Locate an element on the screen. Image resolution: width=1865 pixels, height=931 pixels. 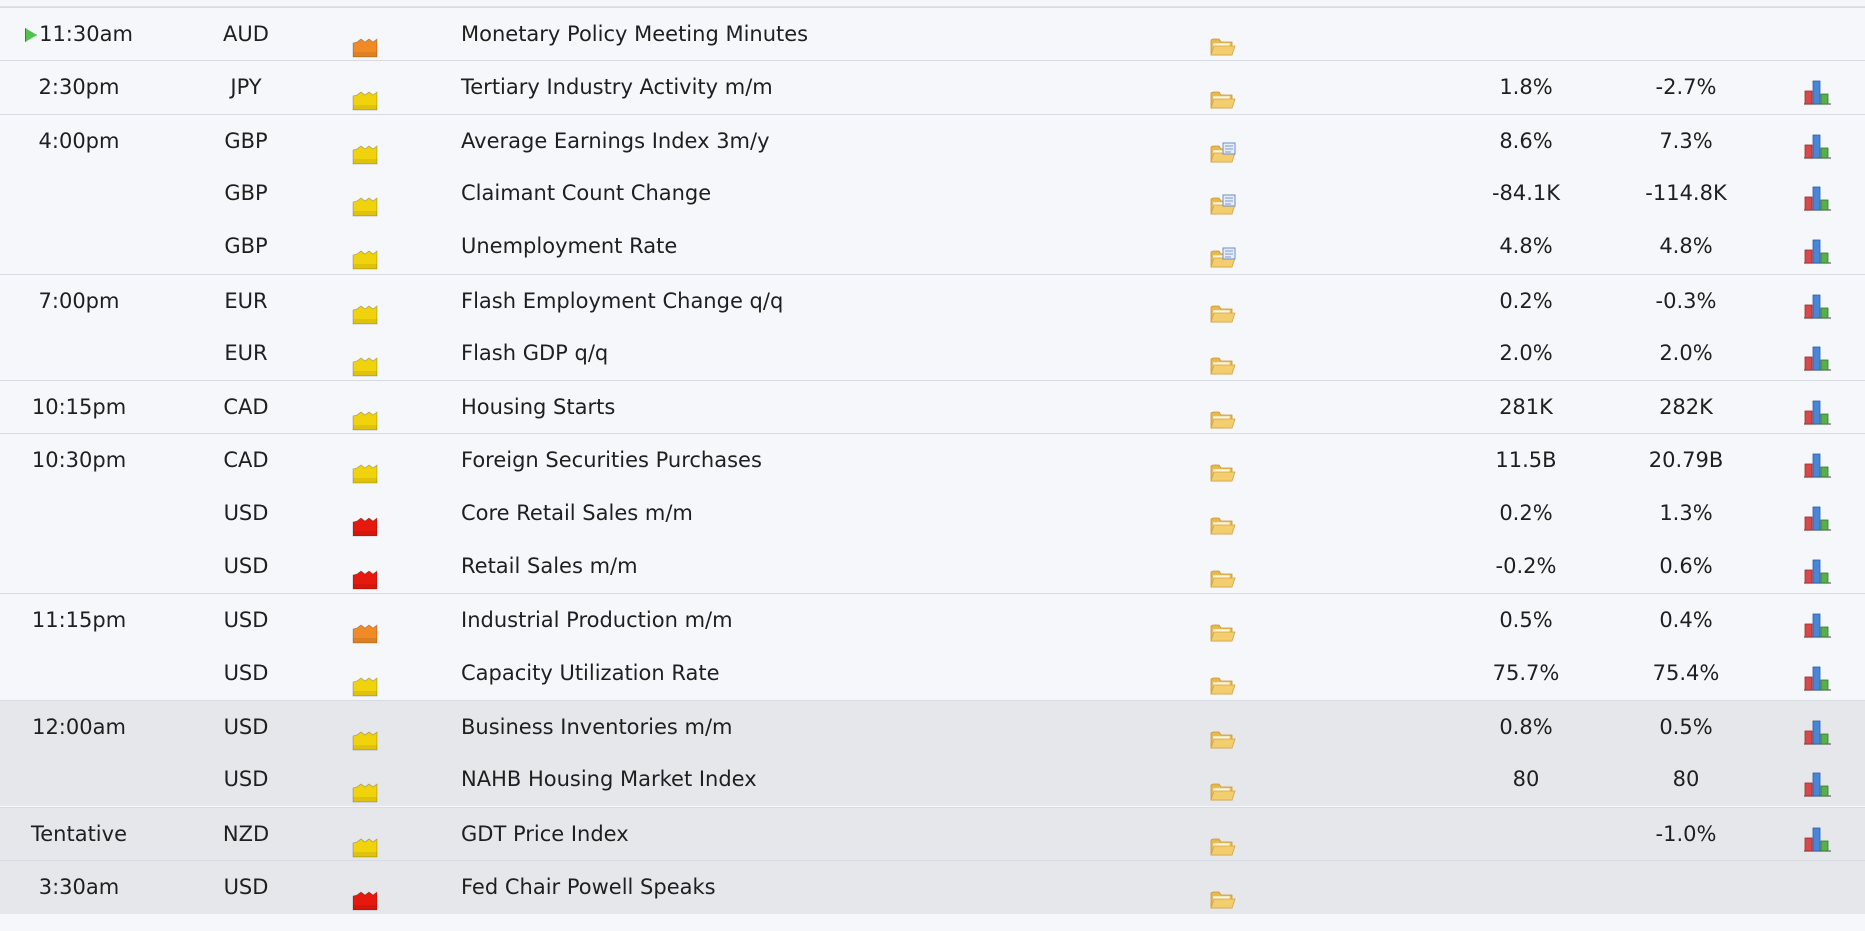
table-row: USD NAHB Housing Market Index 80 80 is located at coordinates (932, 780).